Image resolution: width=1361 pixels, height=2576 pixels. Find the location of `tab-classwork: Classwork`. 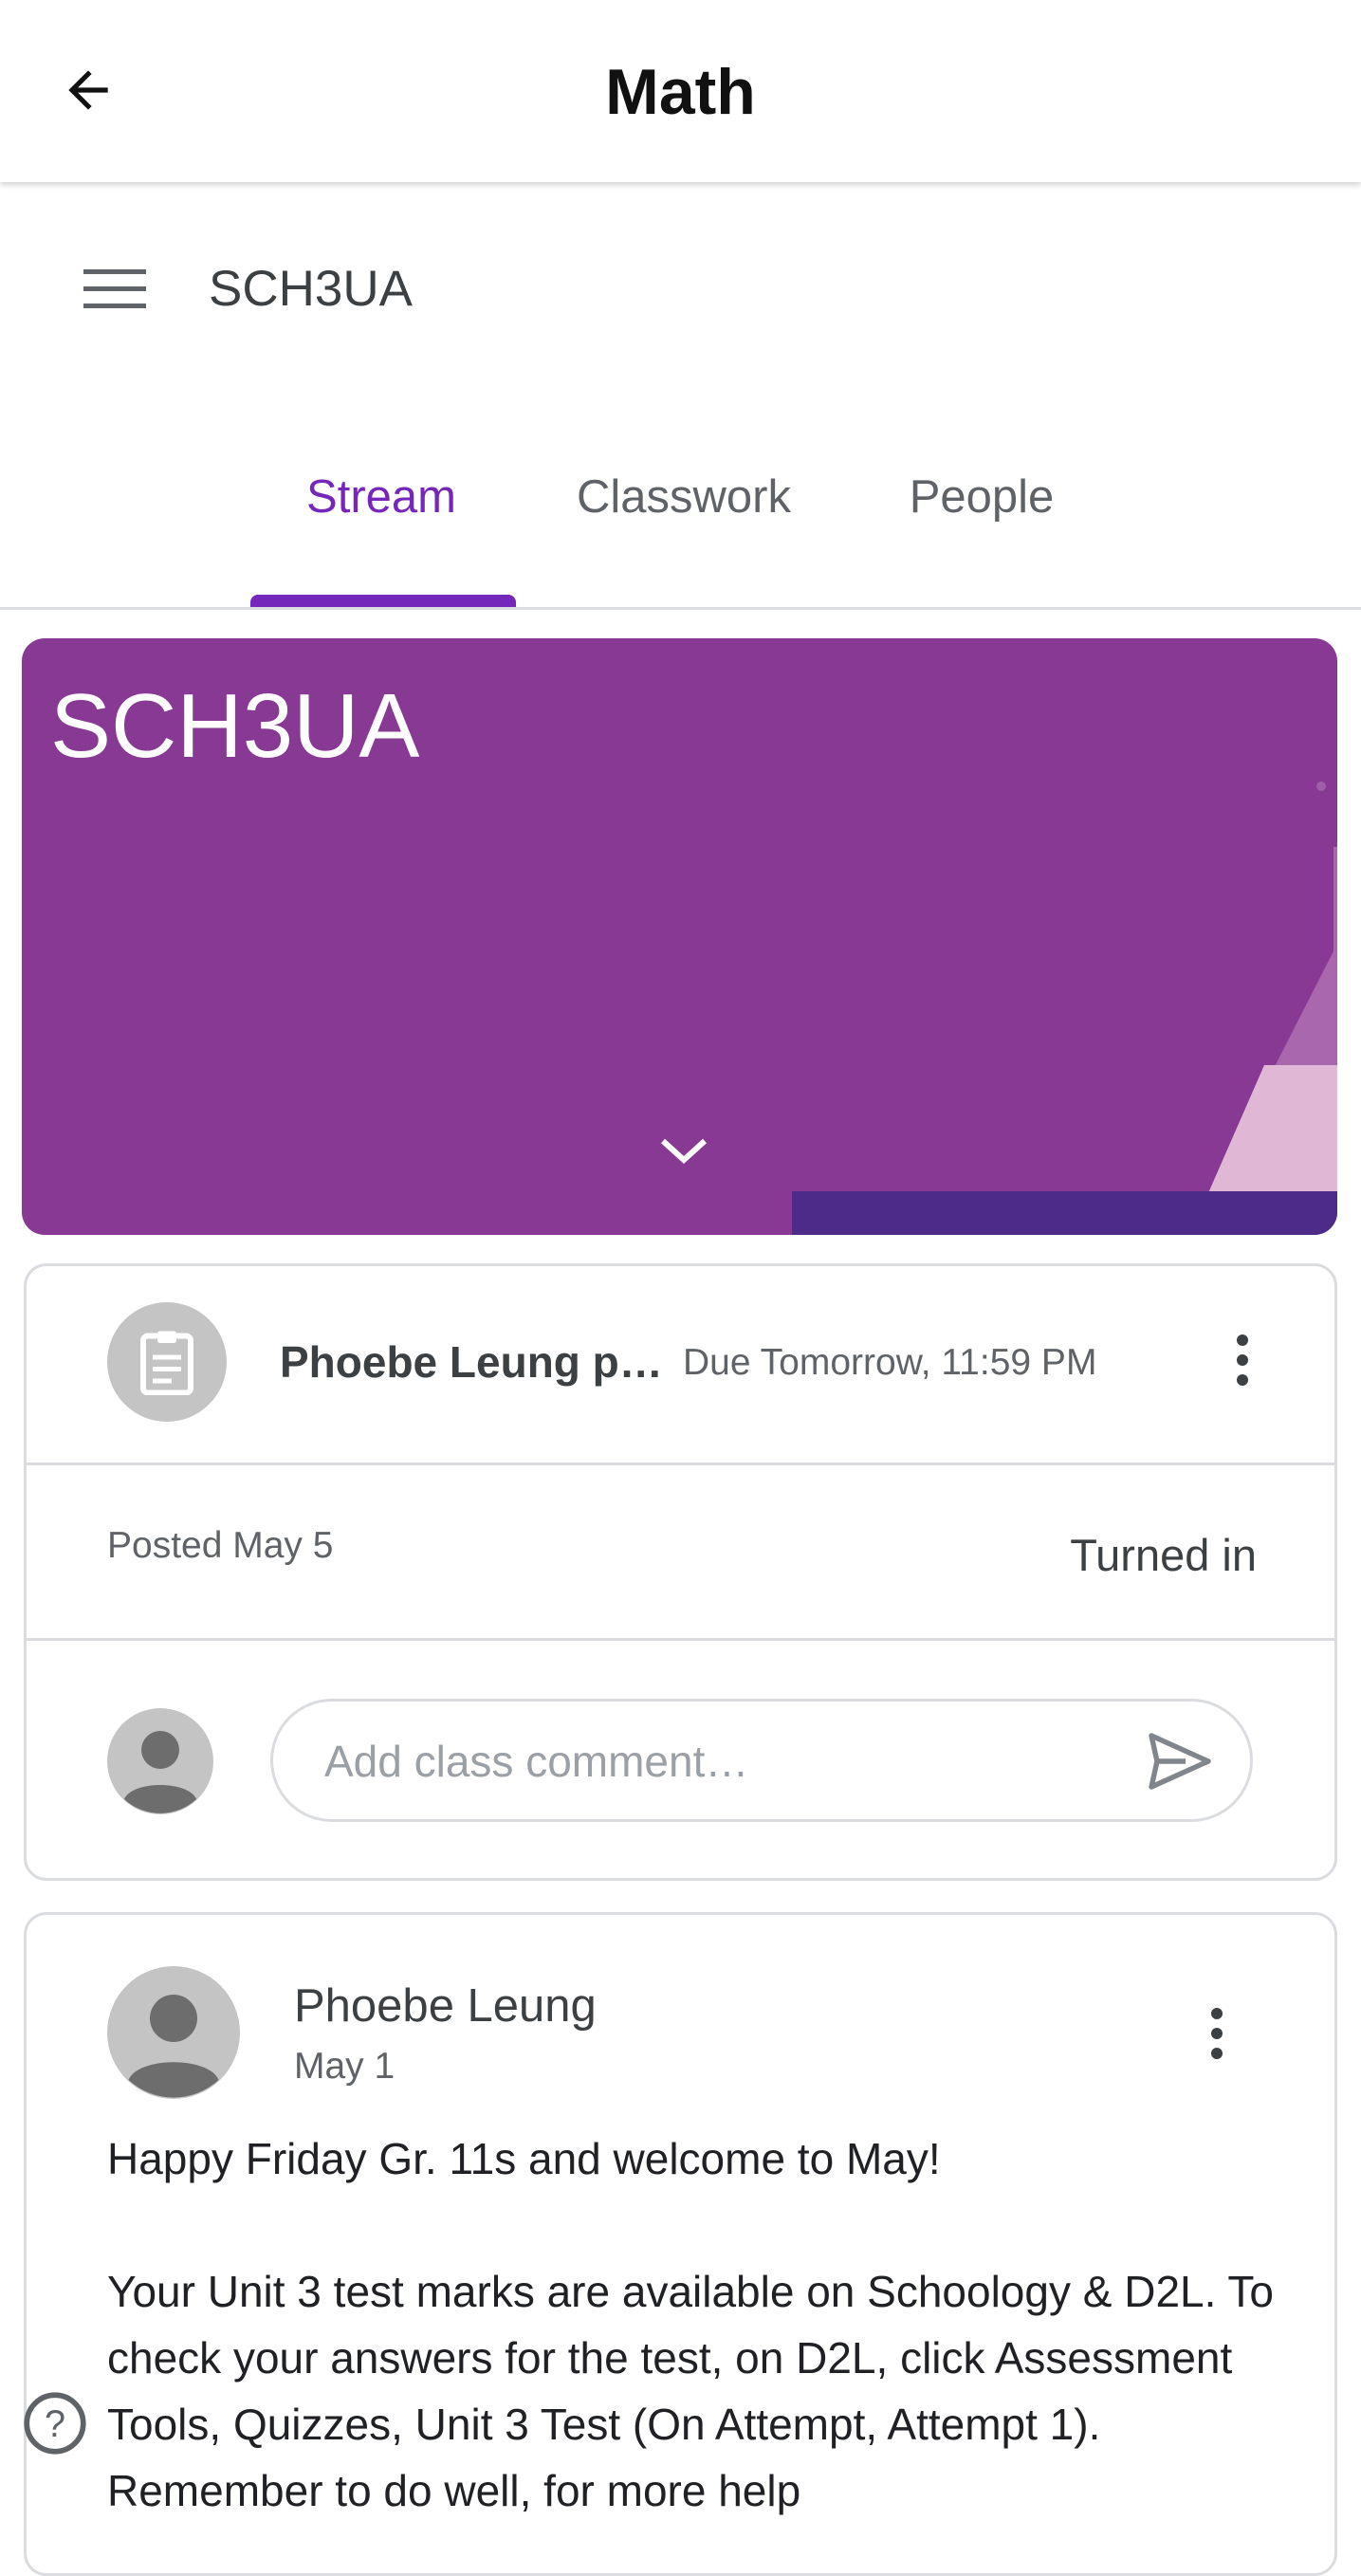

tab-classwork: Classwork is located at coordinates (684, 497).